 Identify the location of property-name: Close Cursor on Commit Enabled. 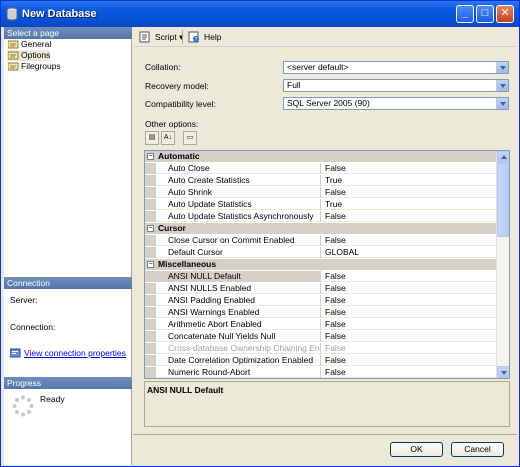
(233, 240).